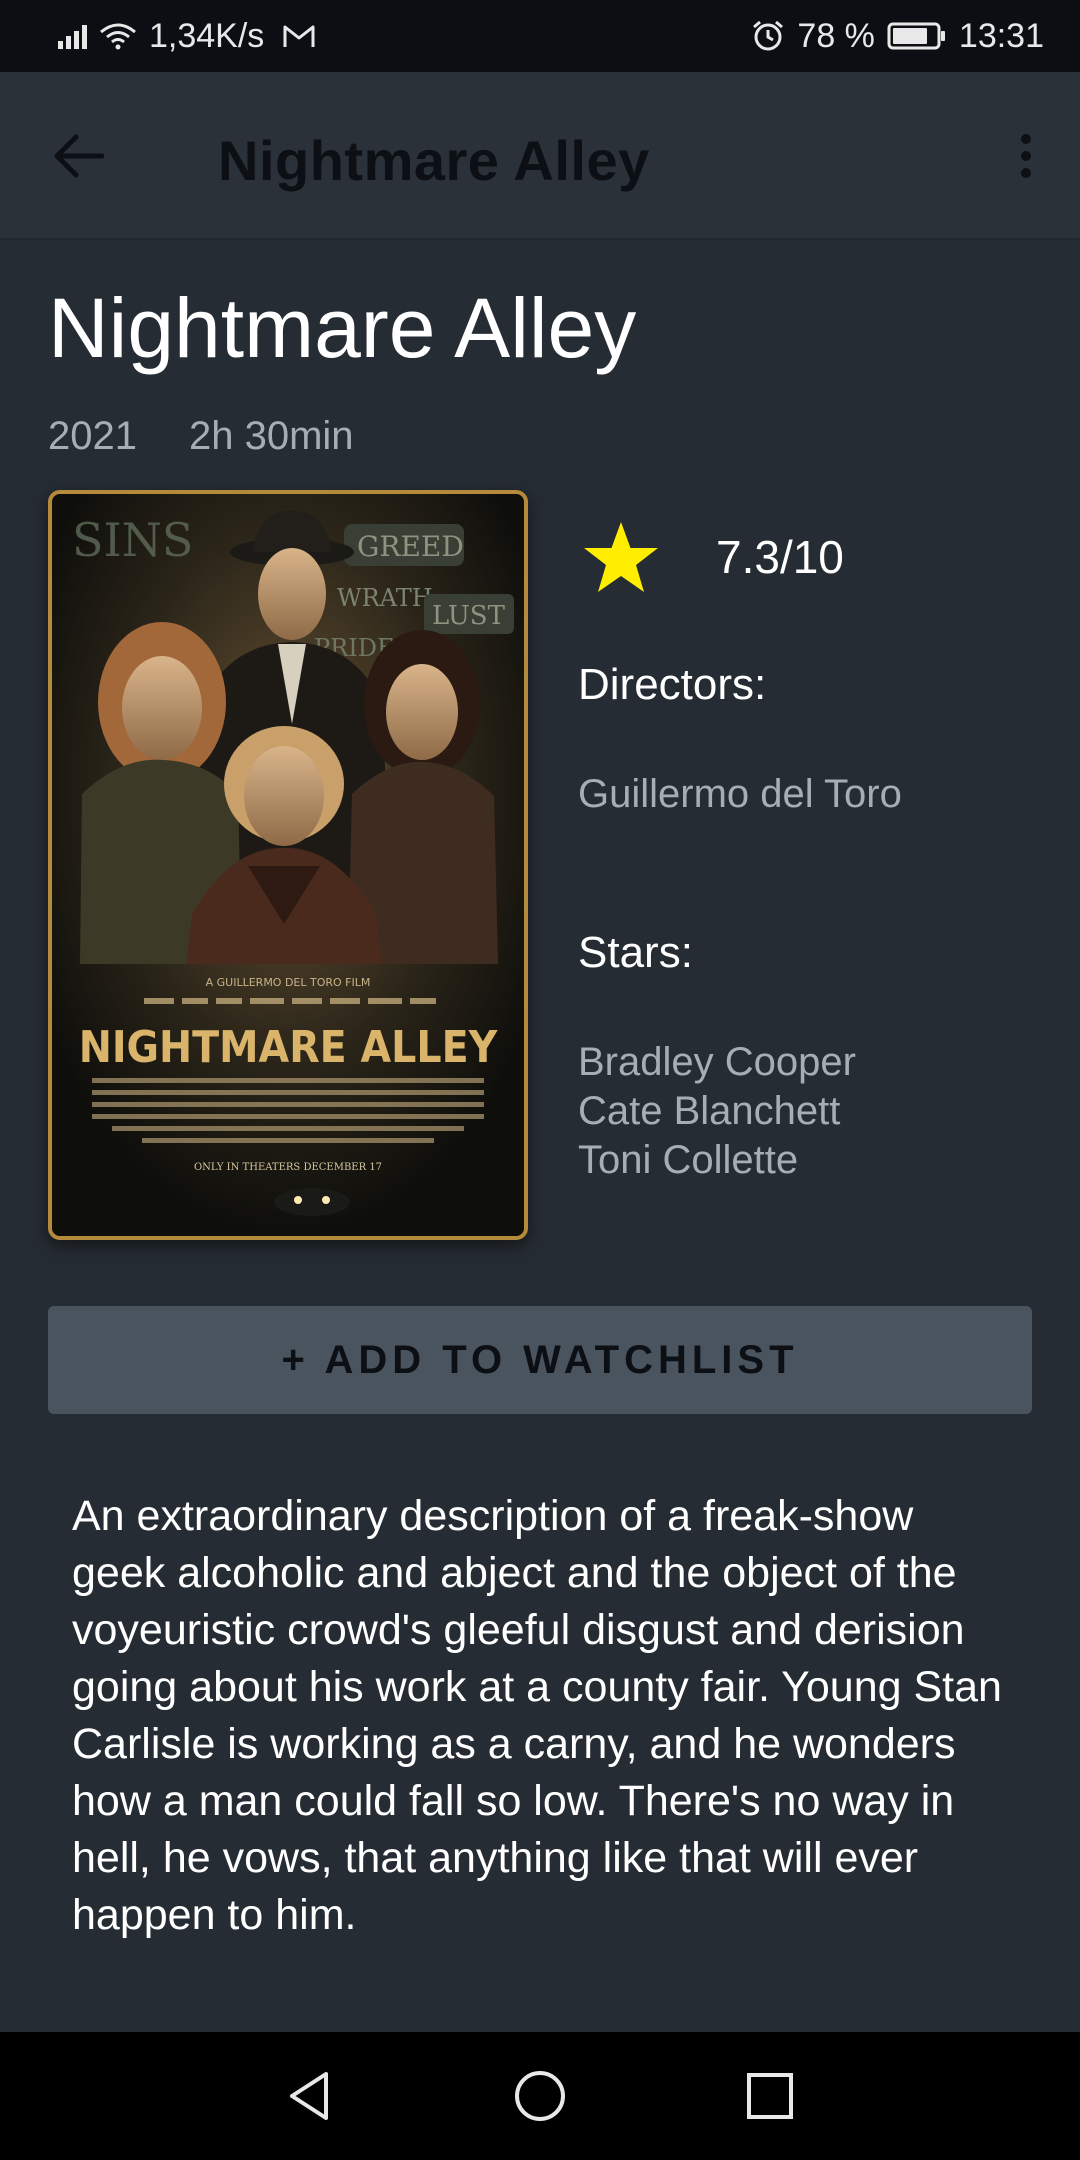 This screenshot has width=1080, height=2160. I want to click on poster-sign-lust: LUST, so click(469, 616).